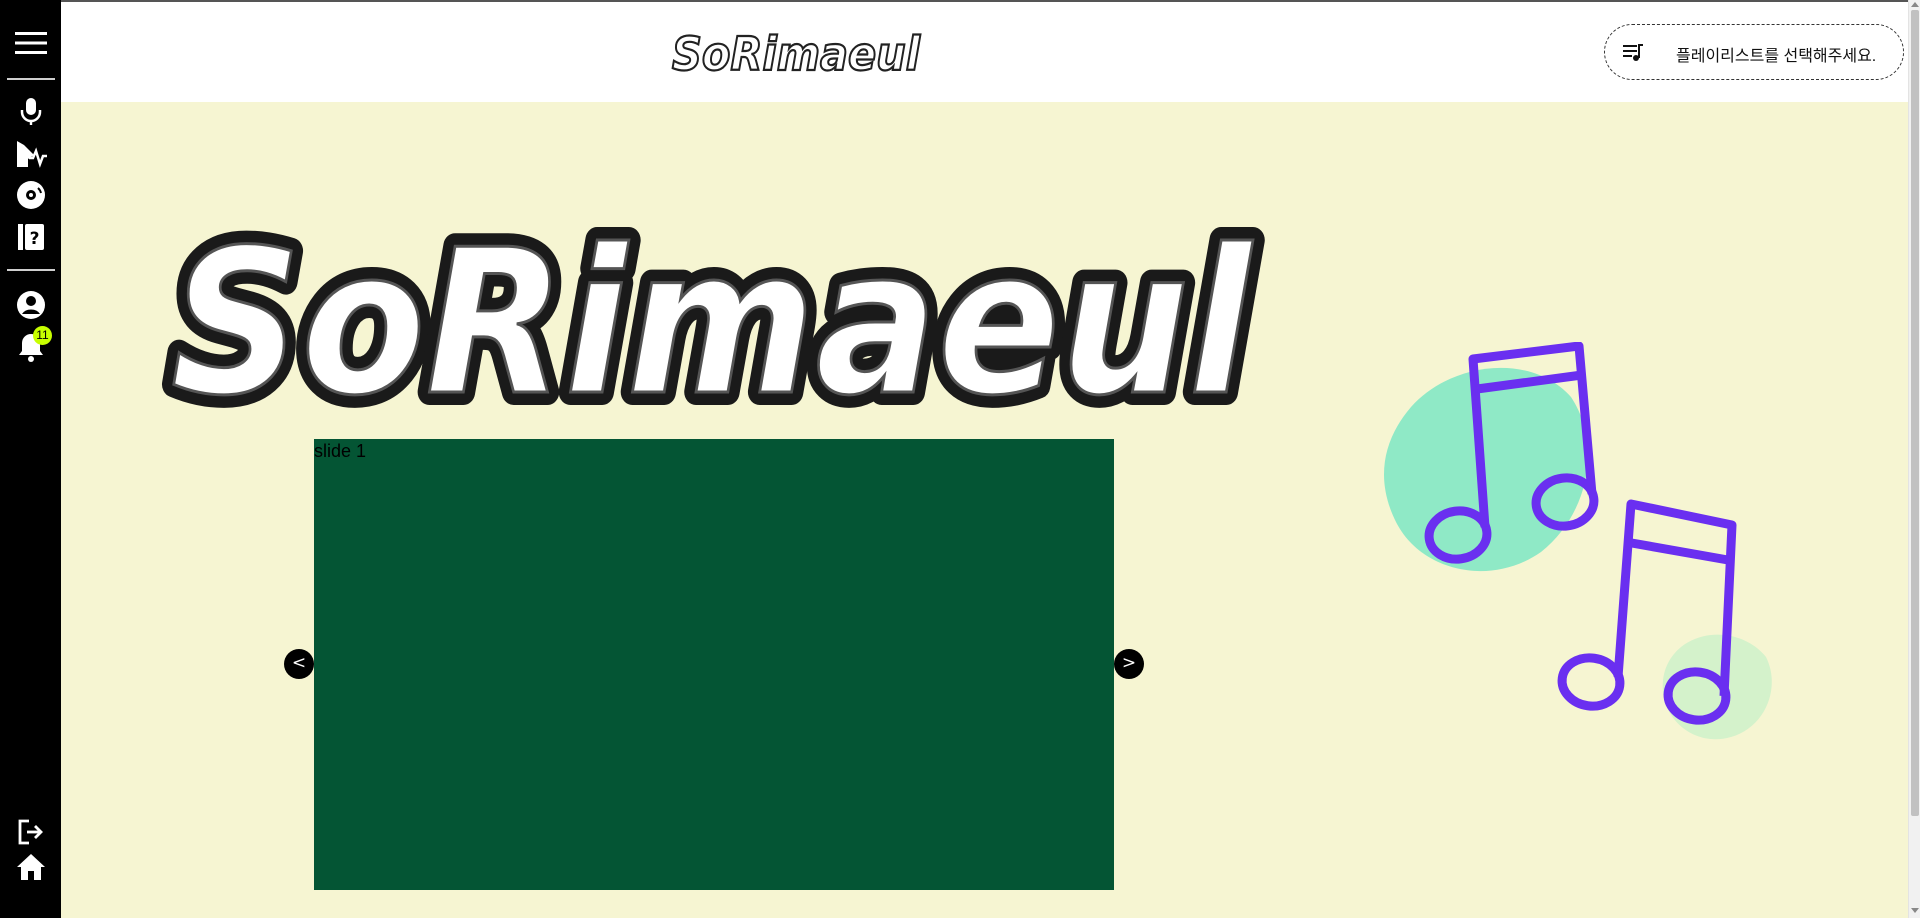 Image resolution: width=1920 pixels, height=918 pixels. Describe the element at coordinates (31, 112) in the screenshot. I see `microphone-icon` at that location.